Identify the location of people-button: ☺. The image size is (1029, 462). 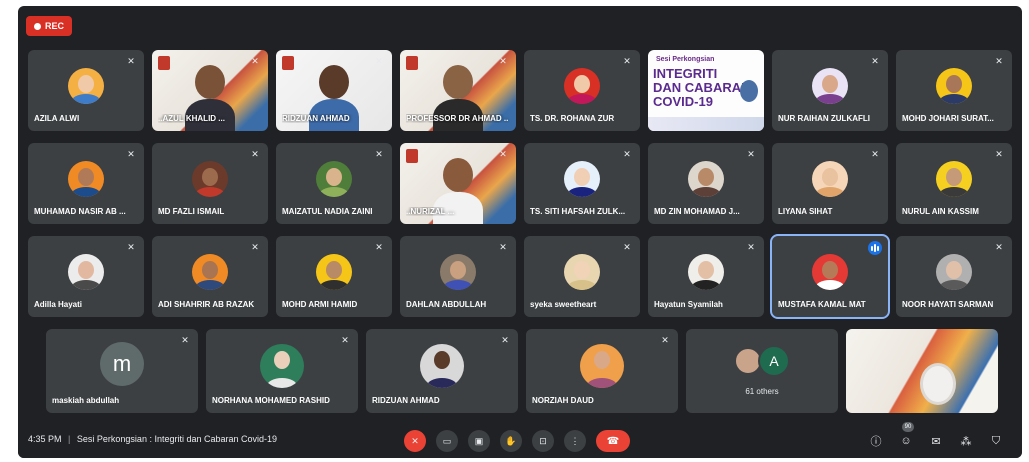
(906, 441).